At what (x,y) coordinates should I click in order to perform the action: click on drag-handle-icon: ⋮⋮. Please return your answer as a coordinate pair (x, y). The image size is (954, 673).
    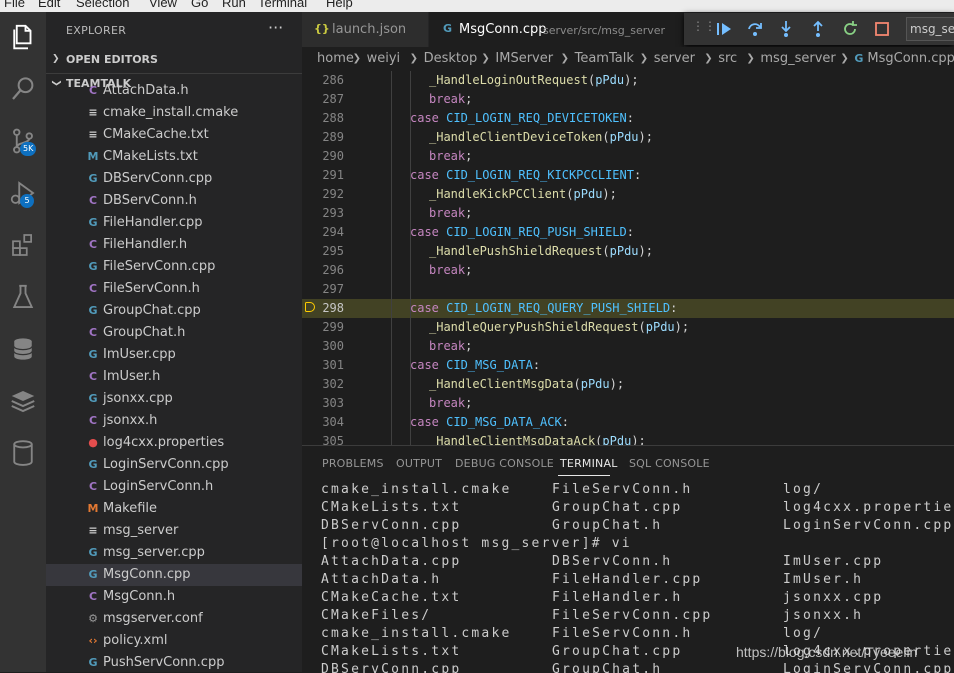
    Looking at the image, I should click on (704, 26).